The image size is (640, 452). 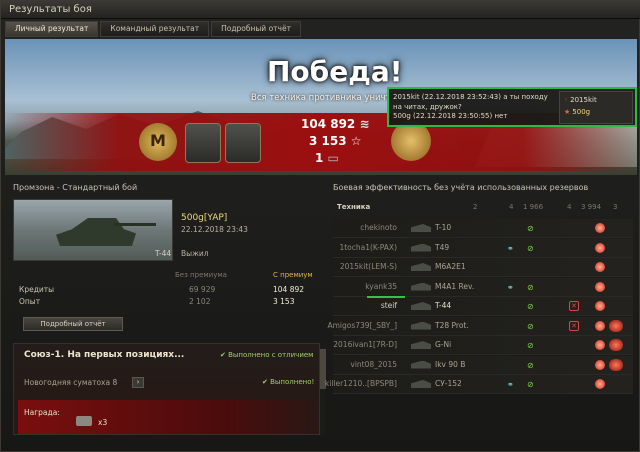 I want to click on column-no-premium: Без премиума, so click(x=201, y=275).